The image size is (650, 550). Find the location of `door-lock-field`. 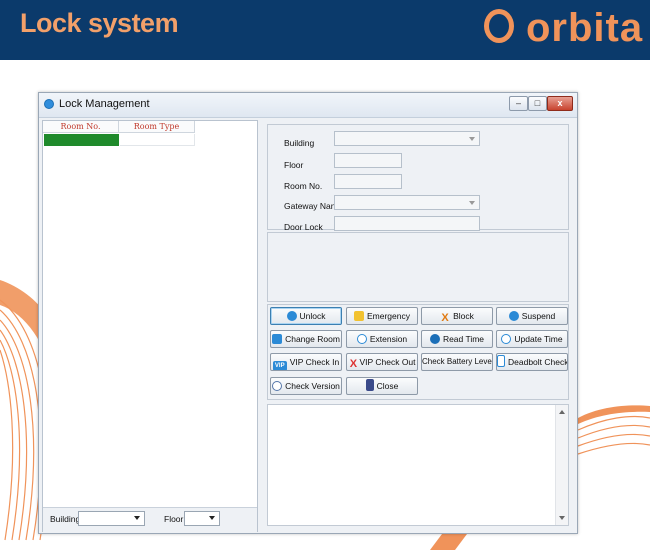

door-lock-field is located at coordinates (407, 223).